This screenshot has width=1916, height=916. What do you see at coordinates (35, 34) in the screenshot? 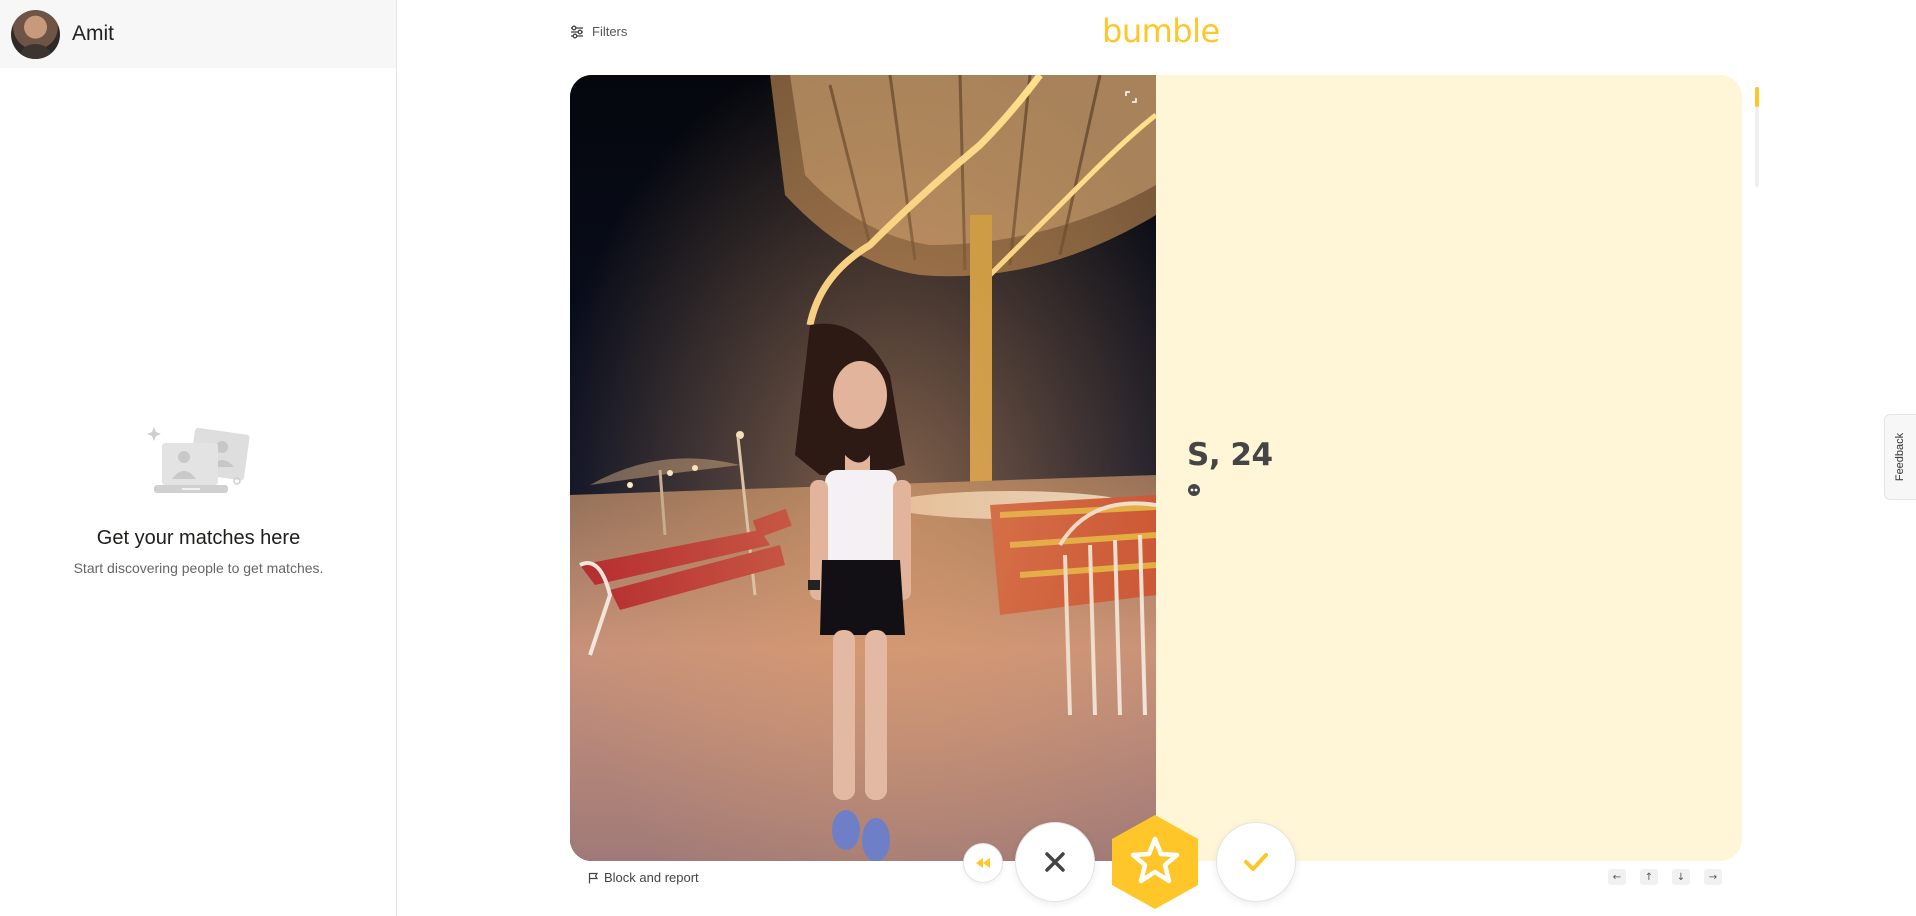
I see `avatar` at bounding box center [35, 34].